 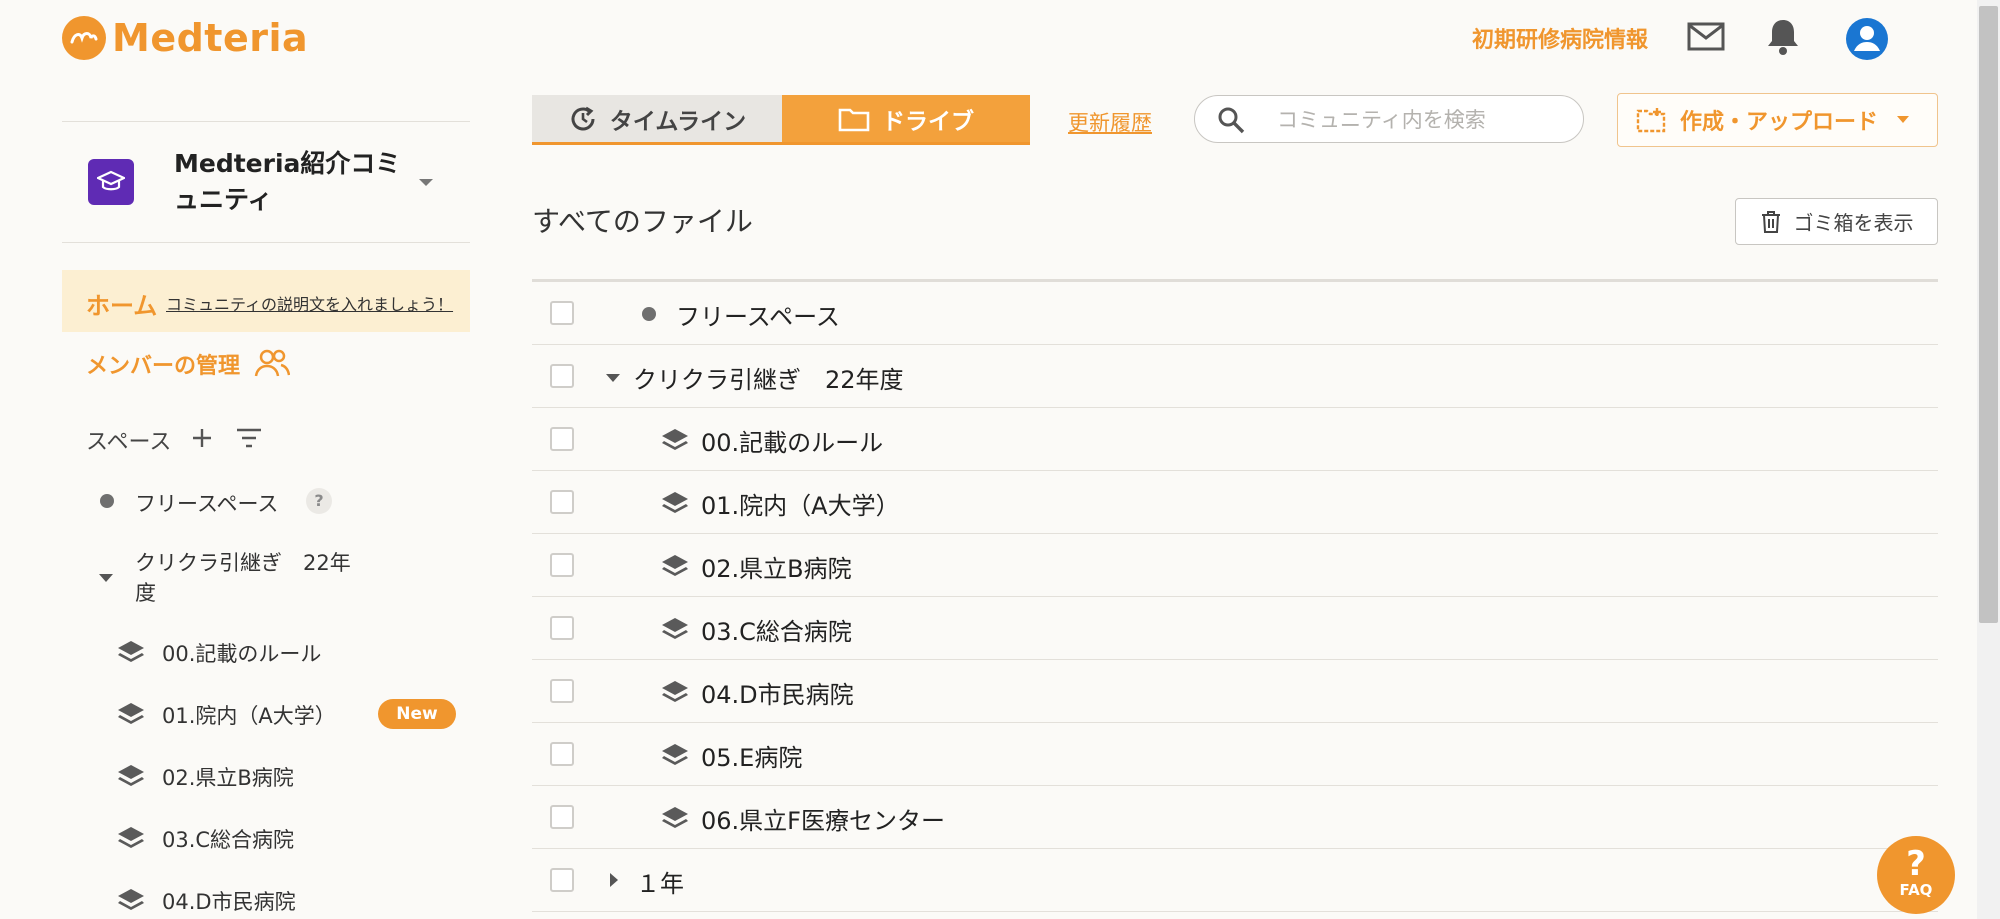 I want to click on trash-icon, so click(x=1770, y=221).